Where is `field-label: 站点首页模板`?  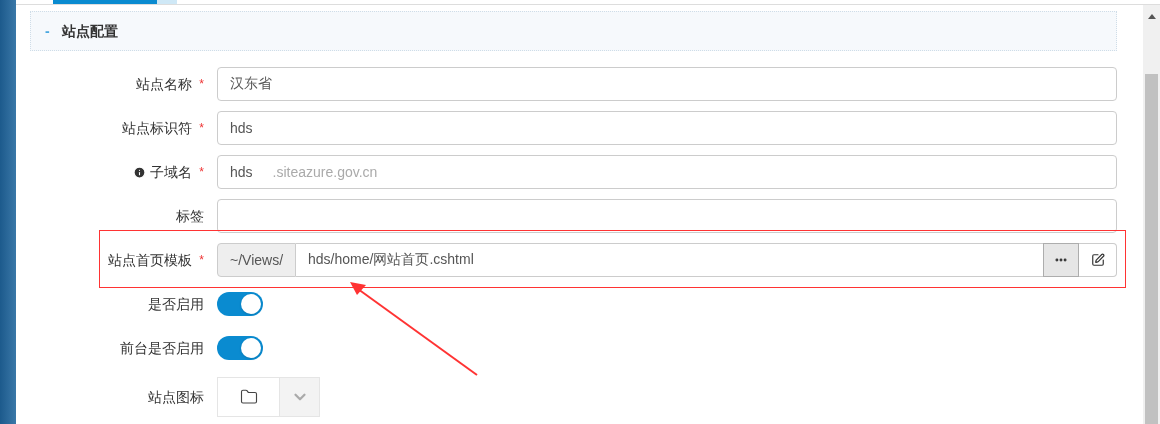 field-label: 站点首页模板 is located at coordinates (150, 260).